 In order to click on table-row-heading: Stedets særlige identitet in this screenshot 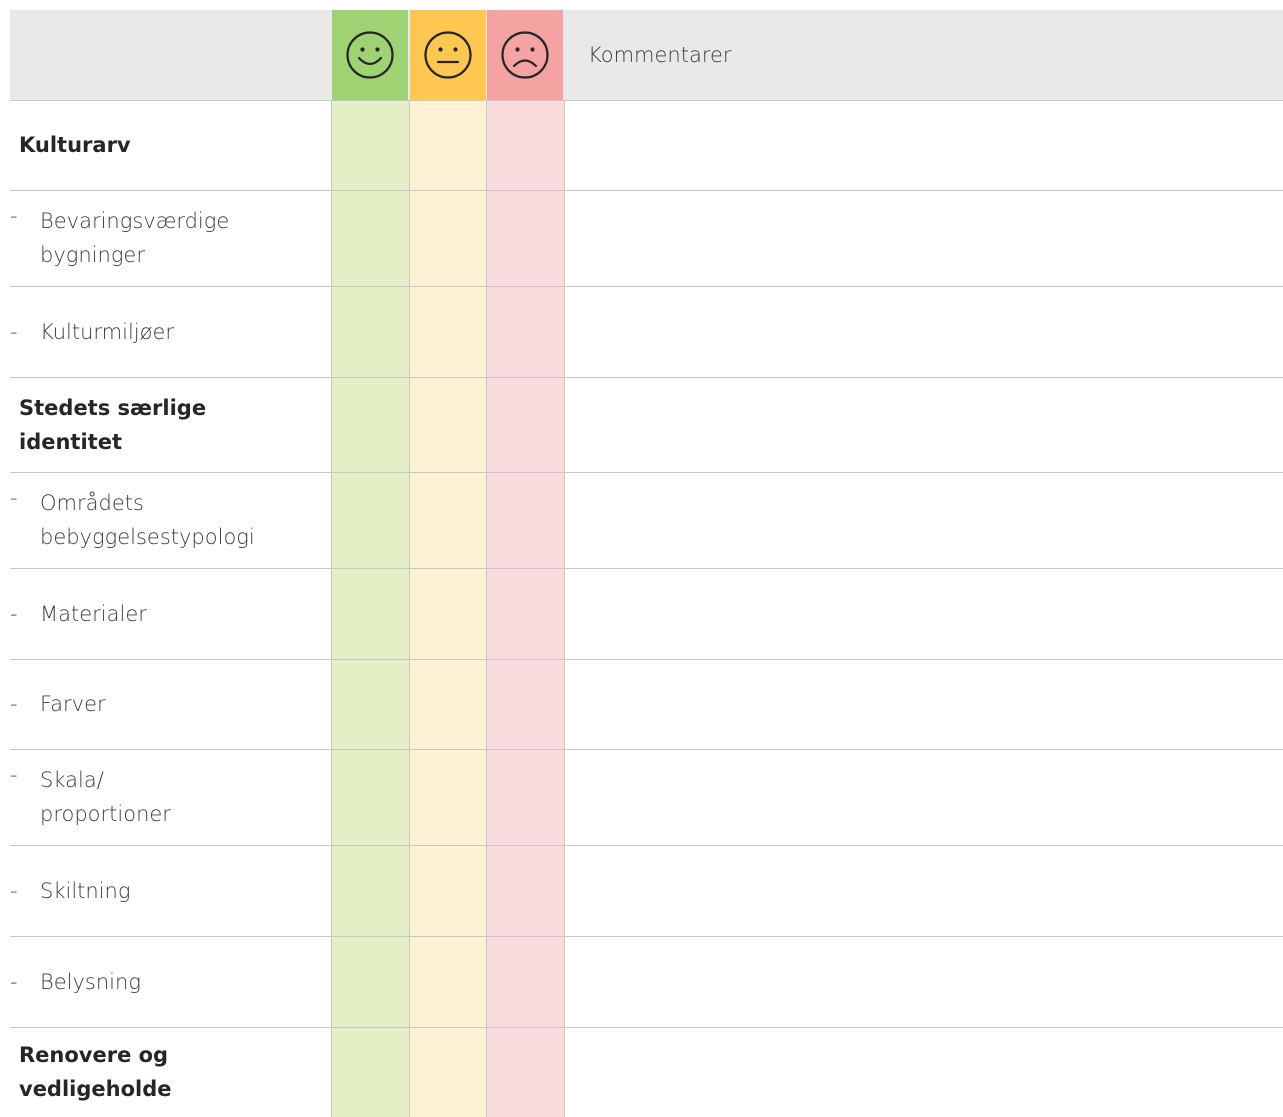, I will do `click(165, 424)`.